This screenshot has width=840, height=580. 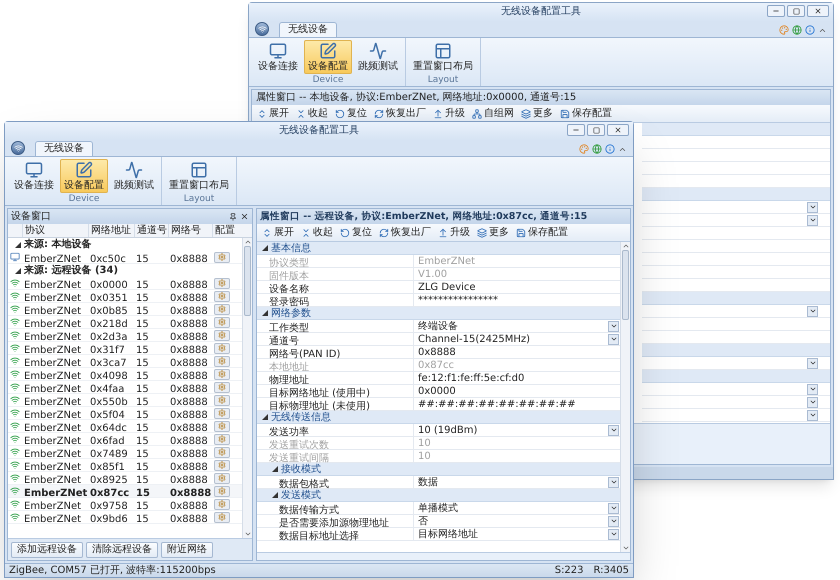 I want to click on column-header: 网络号, so click(x=190, y=230).